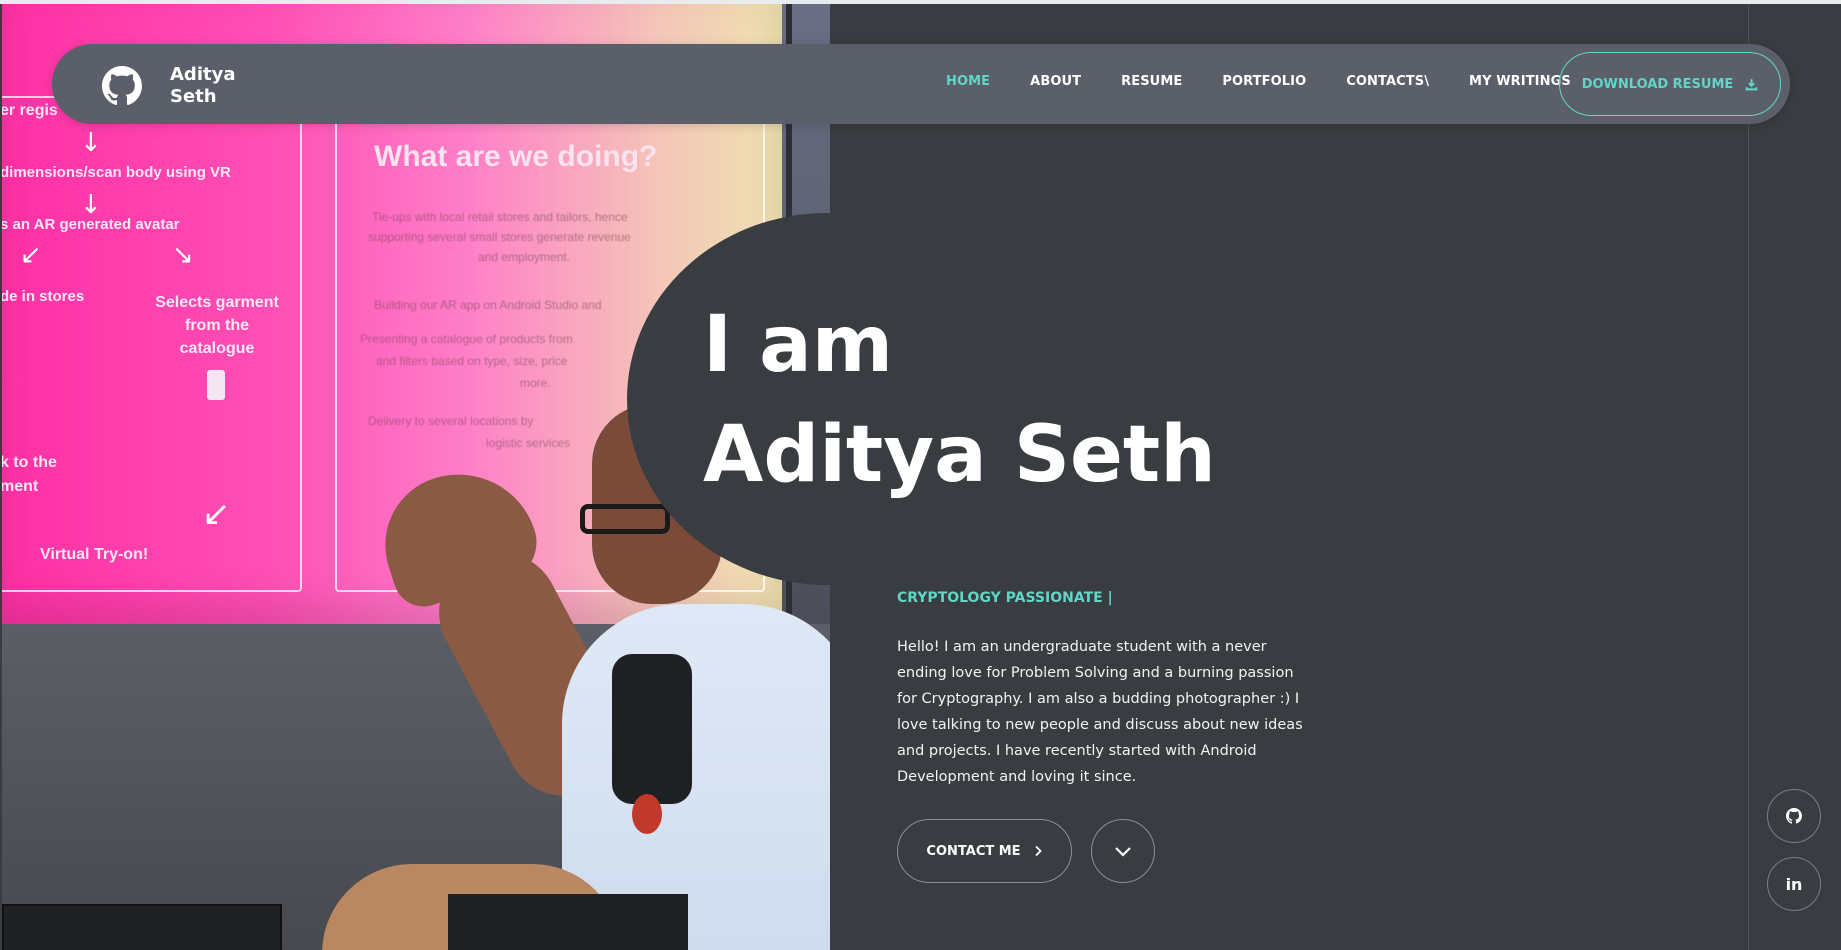 This screenshot has width=1841, height=950. Describe the element at coordinates (647, 814) in the screenshot. I see `shirt-logo` at that location.